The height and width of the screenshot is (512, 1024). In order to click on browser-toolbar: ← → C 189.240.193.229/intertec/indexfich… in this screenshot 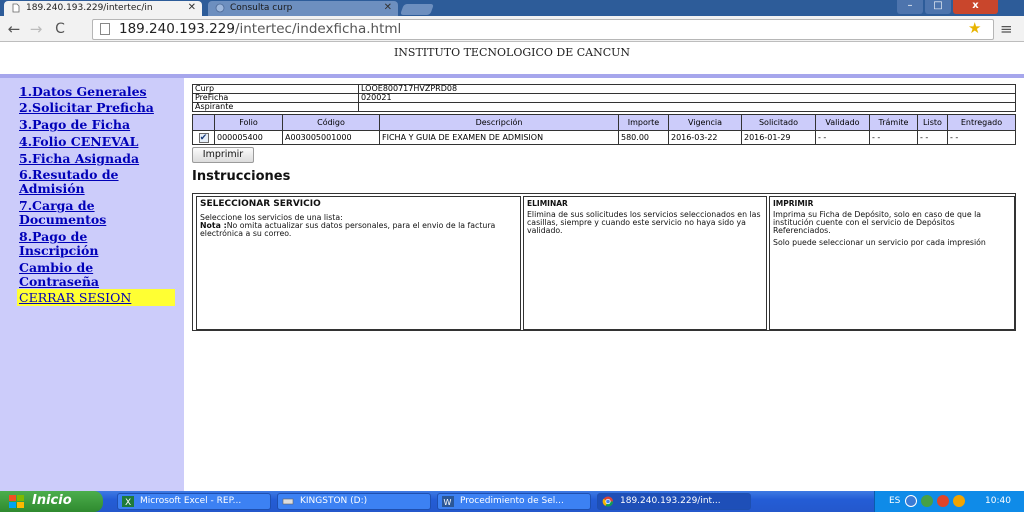, I will do `click(512, 29)`.